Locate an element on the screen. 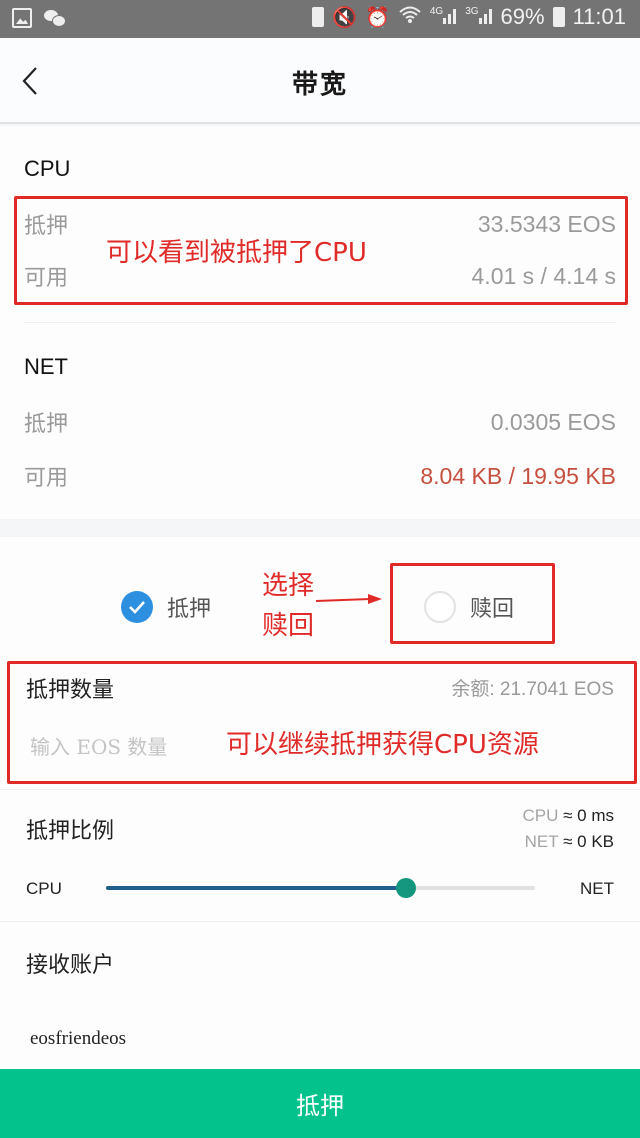 The width and height of the screenshot is (640, 1138). annotation-box-stake is located at coordinates (322, 722).